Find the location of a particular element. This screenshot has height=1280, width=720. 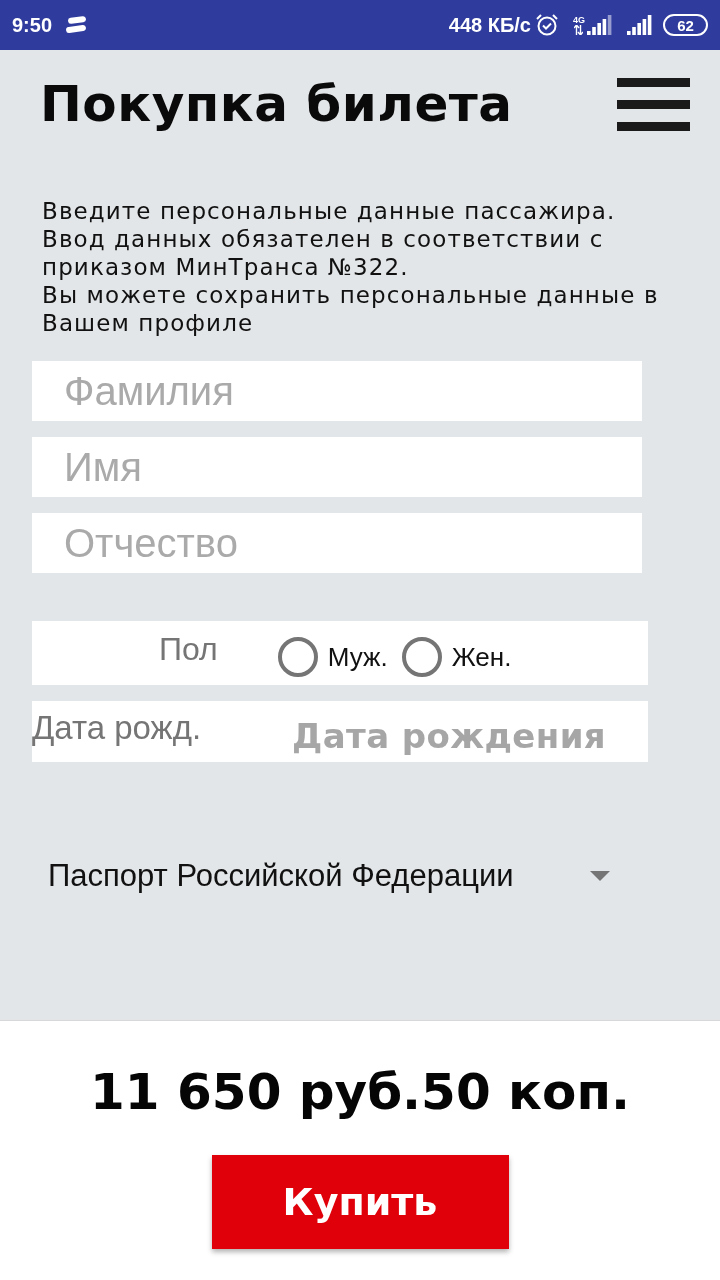

caret-icon is located at coordinates (600, 876).